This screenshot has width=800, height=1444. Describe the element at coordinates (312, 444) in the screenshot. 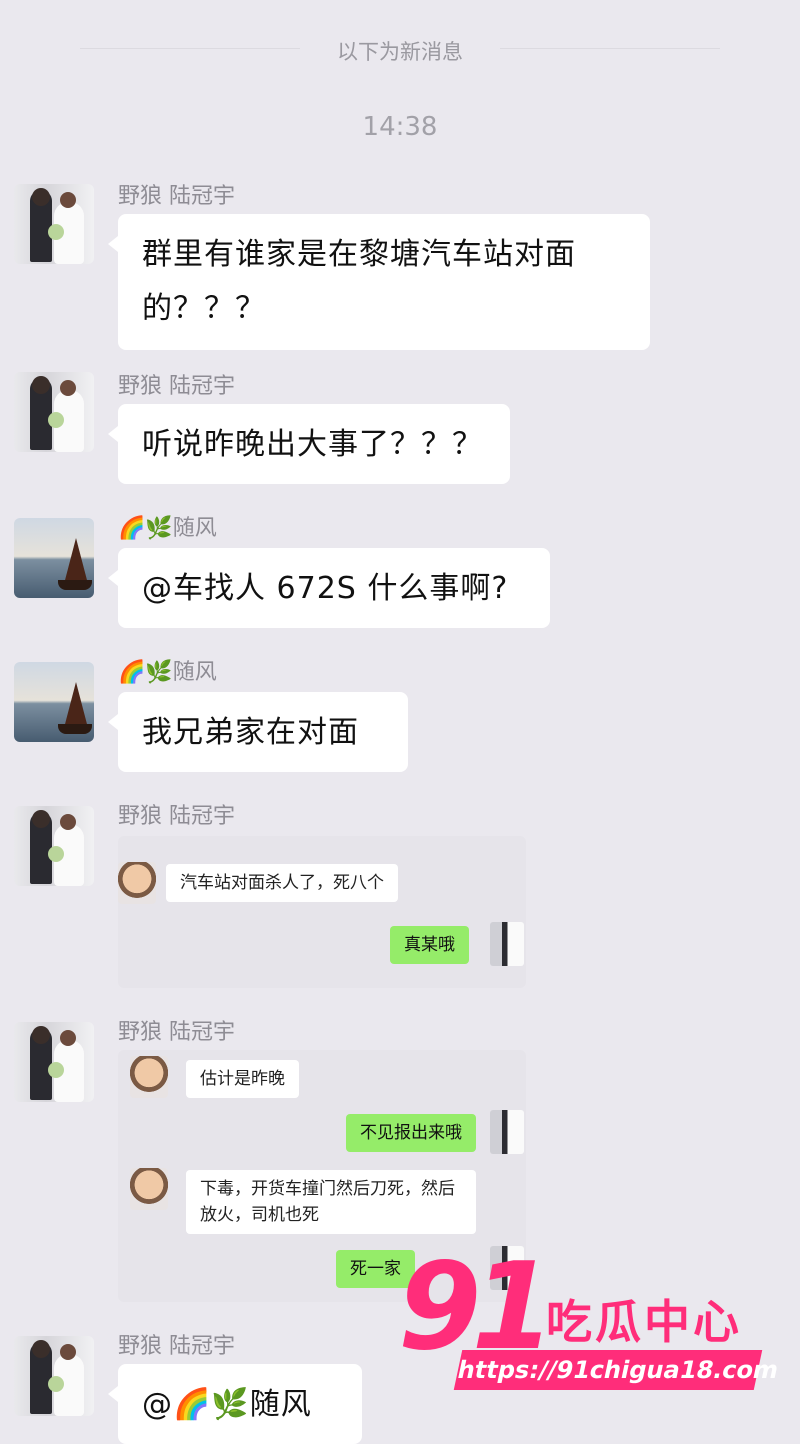

I see `message-text: 听说昨晚出大事了？？？` at that location.